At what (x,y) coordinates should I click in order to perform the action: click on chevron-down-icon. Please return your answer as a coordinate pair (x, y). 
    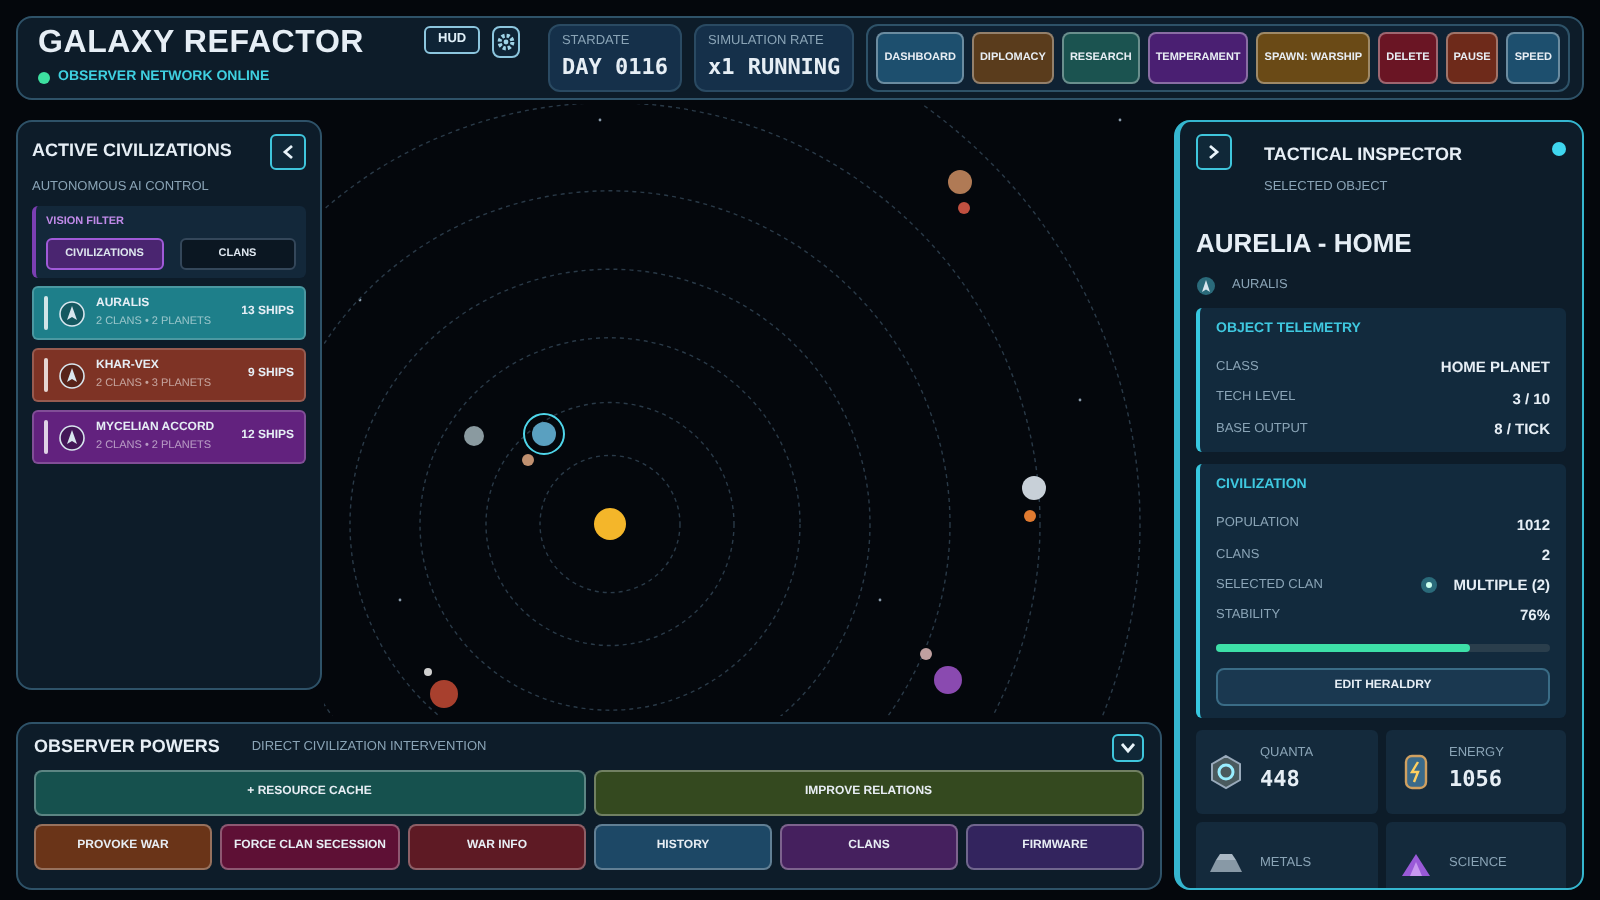
    Looking at the image, I should click on (1128, 748).